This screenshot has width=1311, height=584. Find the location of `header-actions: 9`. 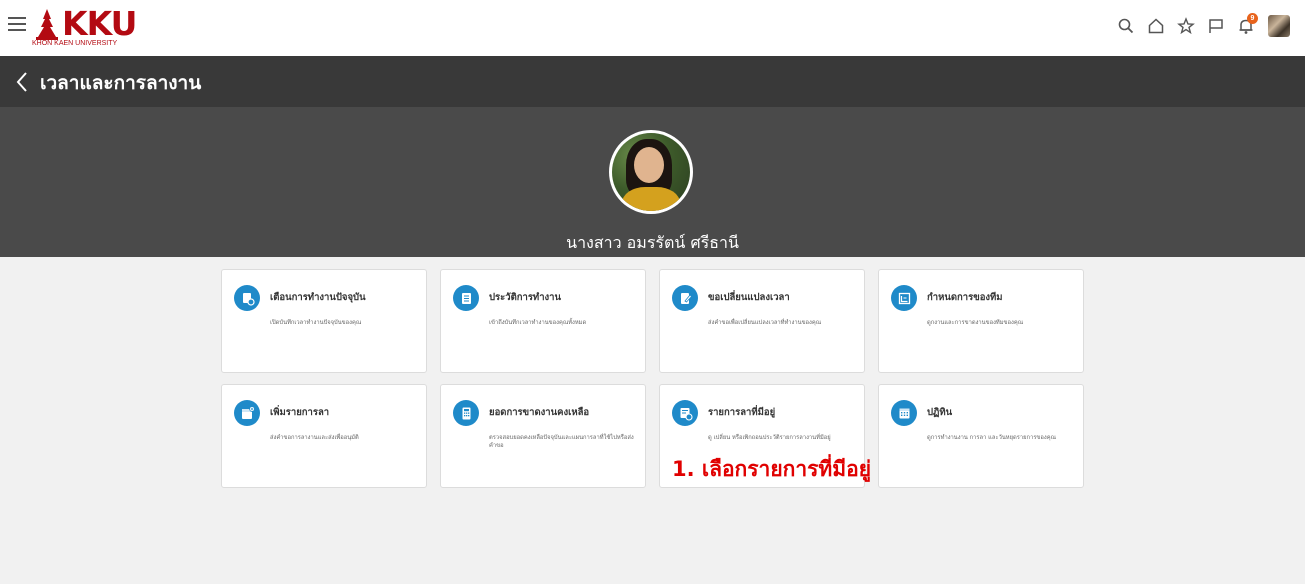

header-actions: 9 is located at coordinates (1201, 26).